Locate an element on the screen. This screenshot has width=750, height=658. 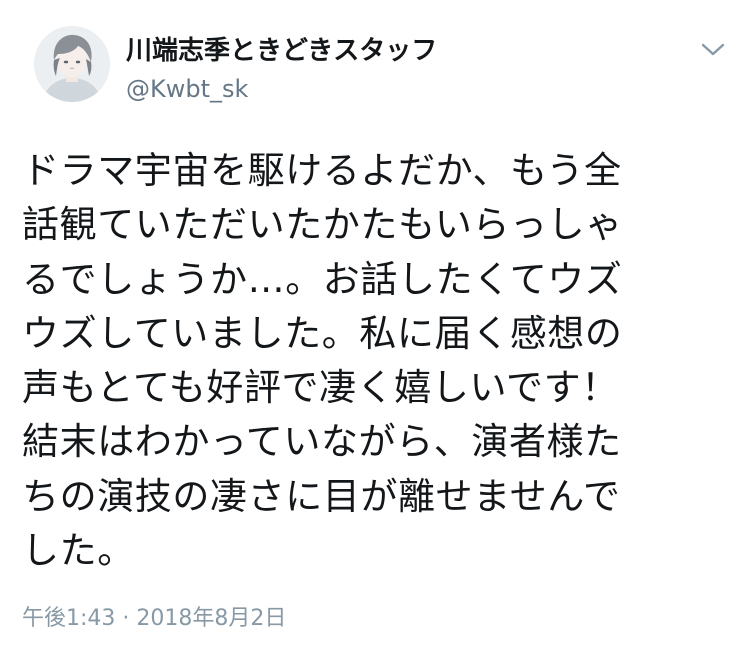
avatar-illustration-icon is located at coordinates (72, 64).